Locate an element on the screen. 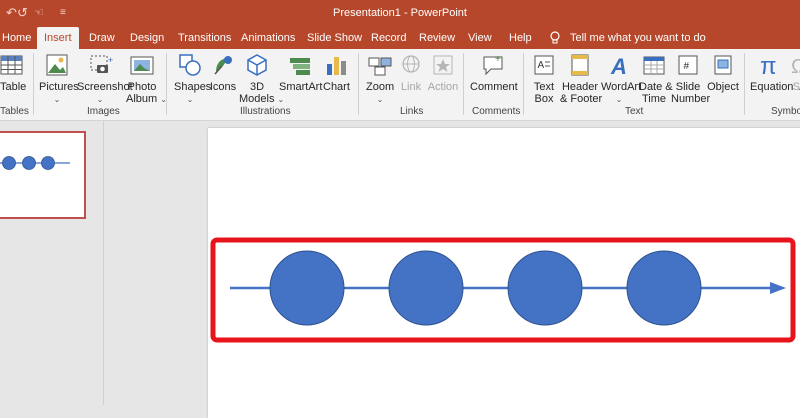 The width and height of the screenshot is (800, 418). svg-text: Ω is located at coordinates (795, 67).